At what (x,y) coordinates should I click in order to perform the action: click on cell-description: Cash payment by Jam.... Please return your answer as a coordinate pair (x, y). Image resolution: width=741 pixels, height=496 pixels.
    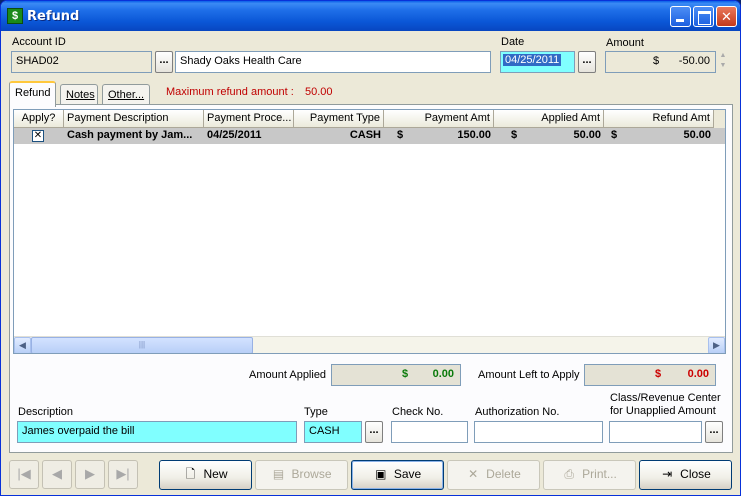
    Looking at the image, I should click on (130, 135).